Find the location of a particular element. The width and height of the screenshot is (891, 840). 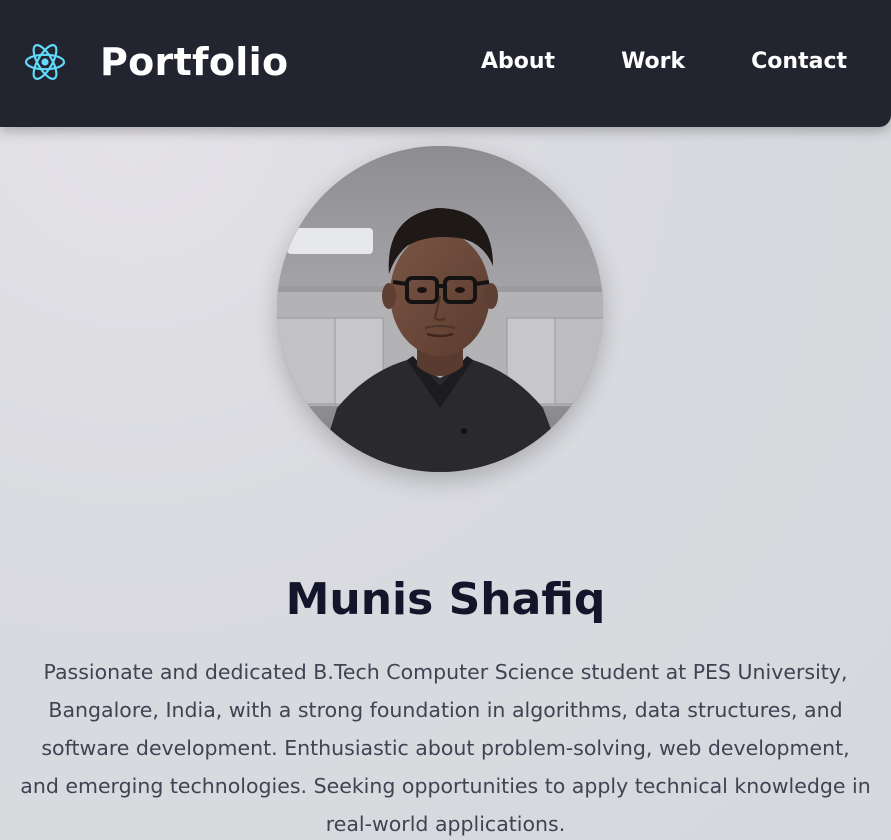

profile-name: Munis Shafiq is located at coordinates (445, 600).